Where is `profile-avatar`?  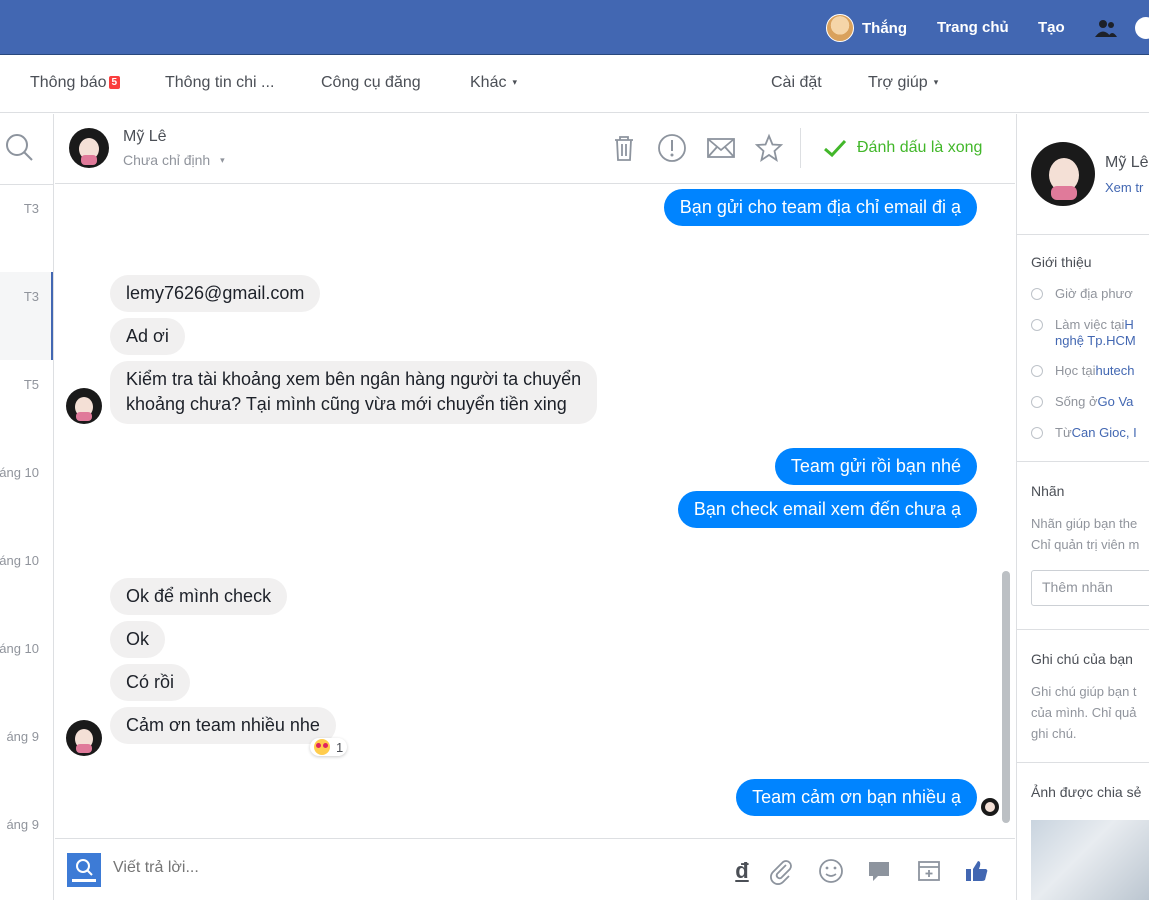
profile-avatar is located at coordinates (1063, 174).